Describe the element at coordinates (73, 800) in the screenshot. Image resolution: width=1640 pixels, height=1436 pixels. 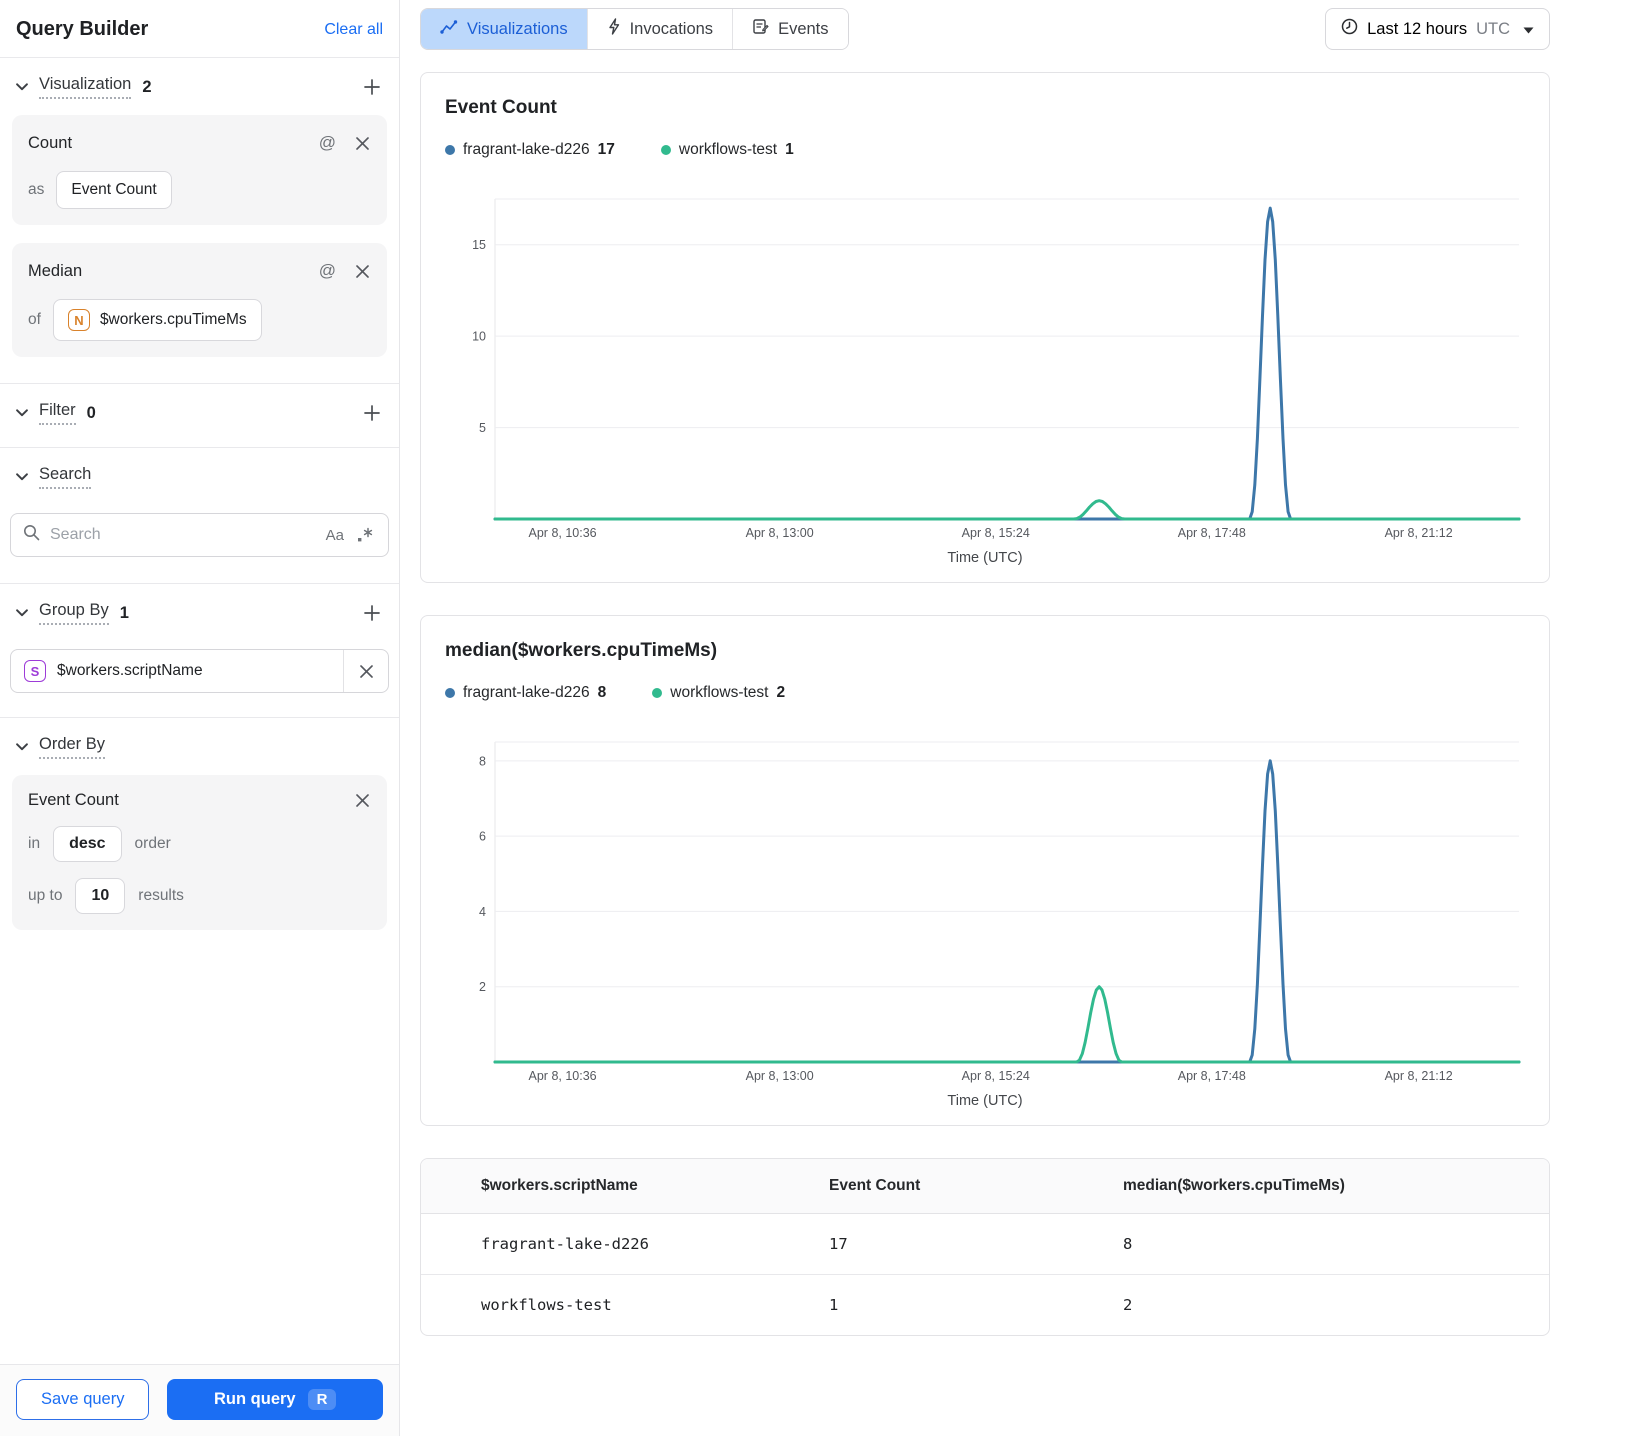
I see `order-by-field: Event Count` at that location.